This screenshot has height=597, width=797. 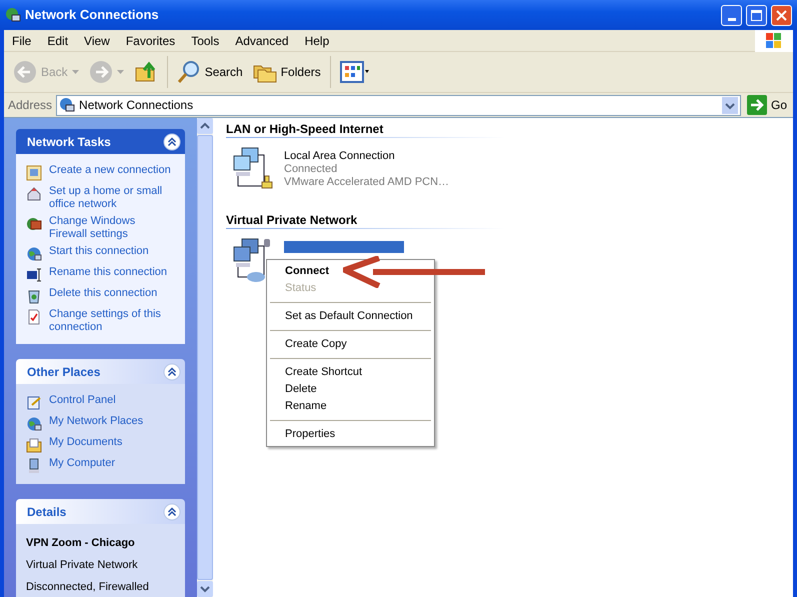 What do you see at coordinates (34, 296) in the screenshot?
I see `bin-icon` at bounding box center [34, 296].